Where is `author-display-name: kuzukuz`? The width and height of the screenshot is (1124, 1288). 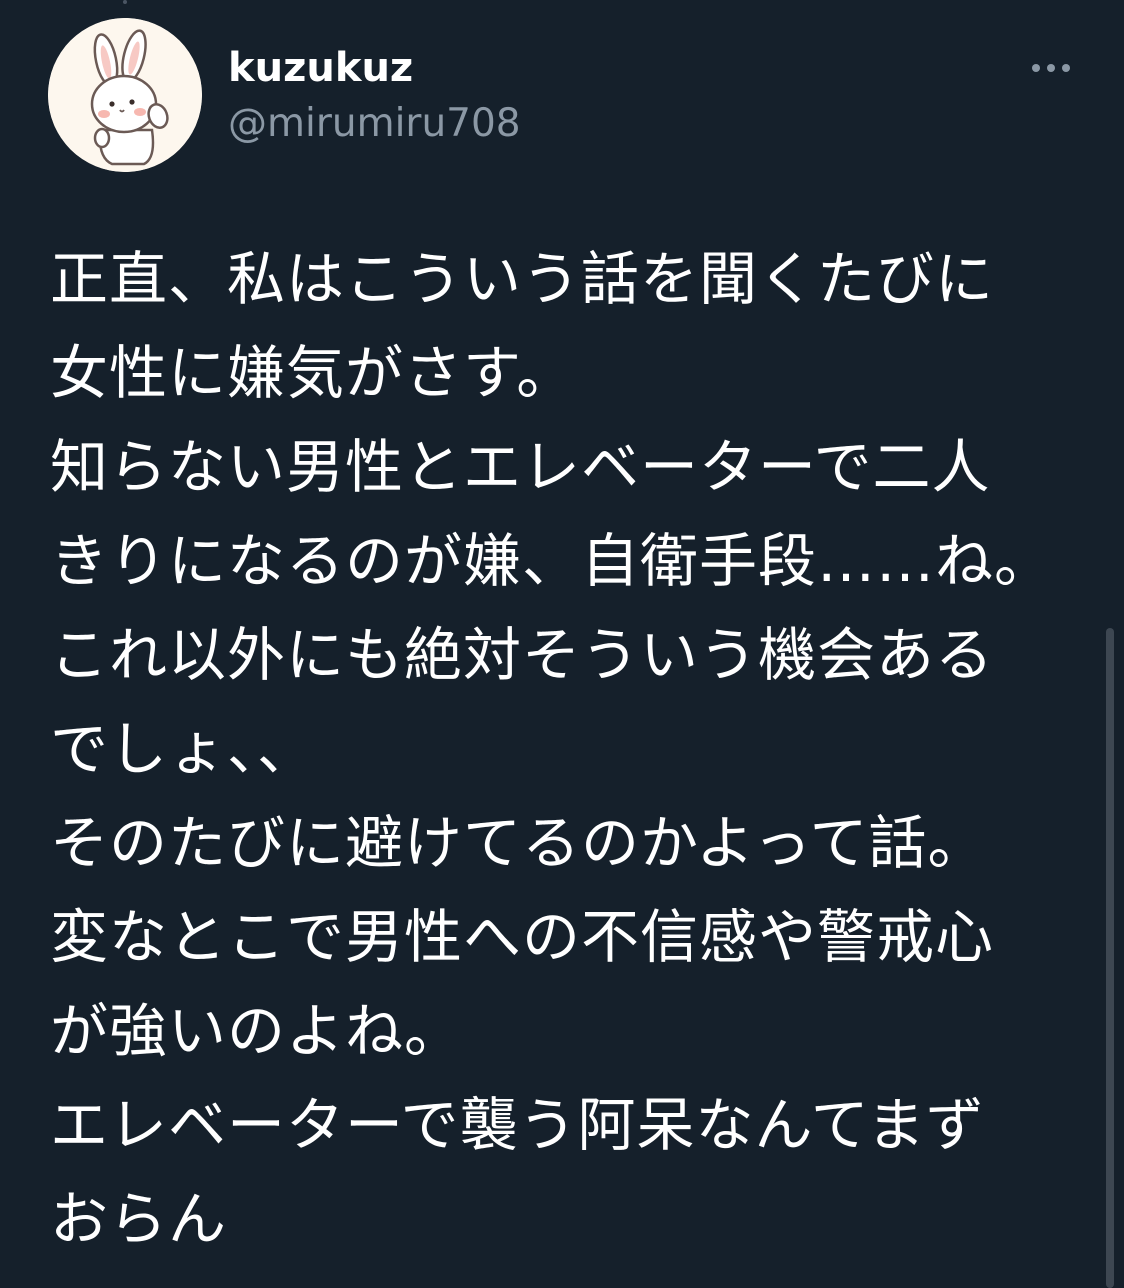
author-display-name: kuzukuz is located at coordinates (320, 68).